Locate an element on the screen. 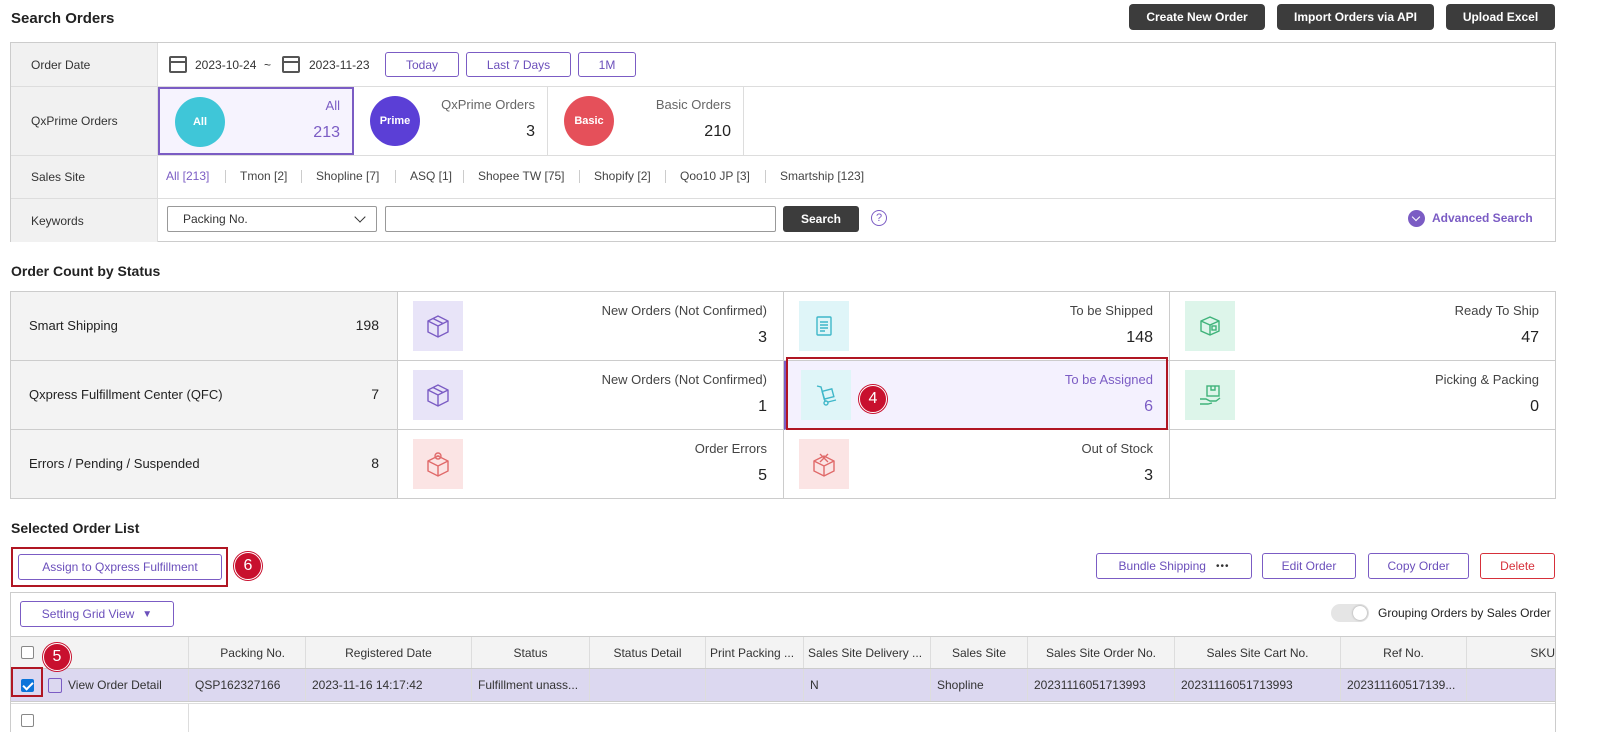 Image resolution: width=1607 pixels, height=732 pixels. search-button: Search is located at coordinates (821, 219).